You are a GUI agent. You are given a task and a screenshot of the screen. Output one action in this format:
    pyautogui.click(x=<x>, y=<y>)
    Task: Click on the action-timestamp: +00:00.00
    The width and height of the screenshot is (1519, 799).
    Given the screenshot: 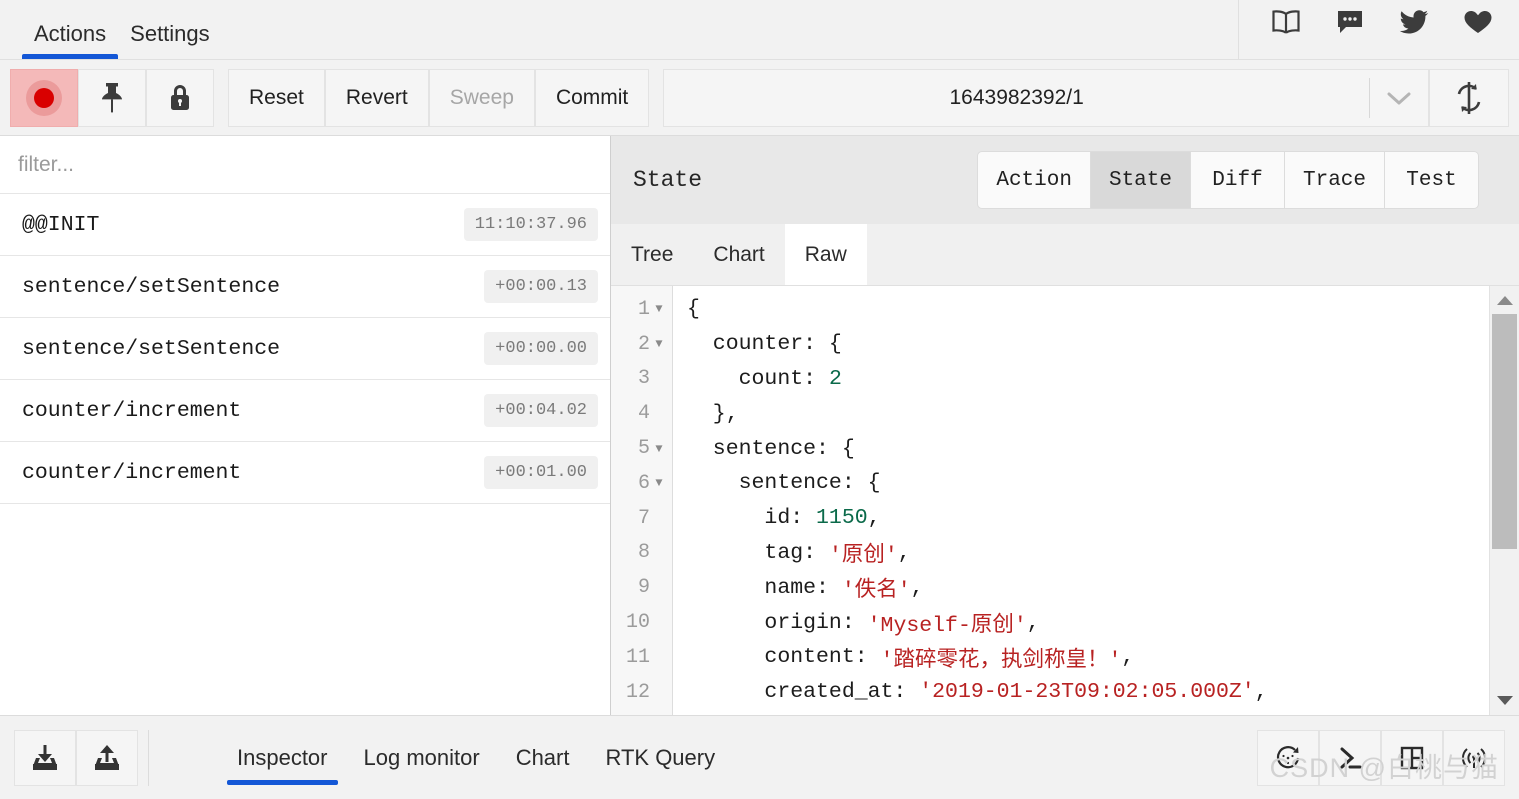 What is the action you would take?
    pyautogui.click(x=541, y=348)
    